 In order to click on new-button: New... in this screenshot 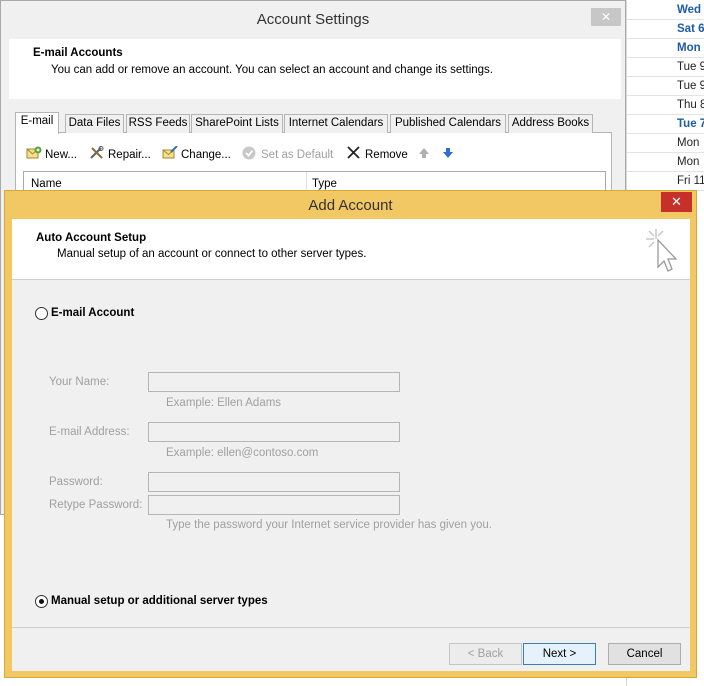, I will do `click(51, 155)`.